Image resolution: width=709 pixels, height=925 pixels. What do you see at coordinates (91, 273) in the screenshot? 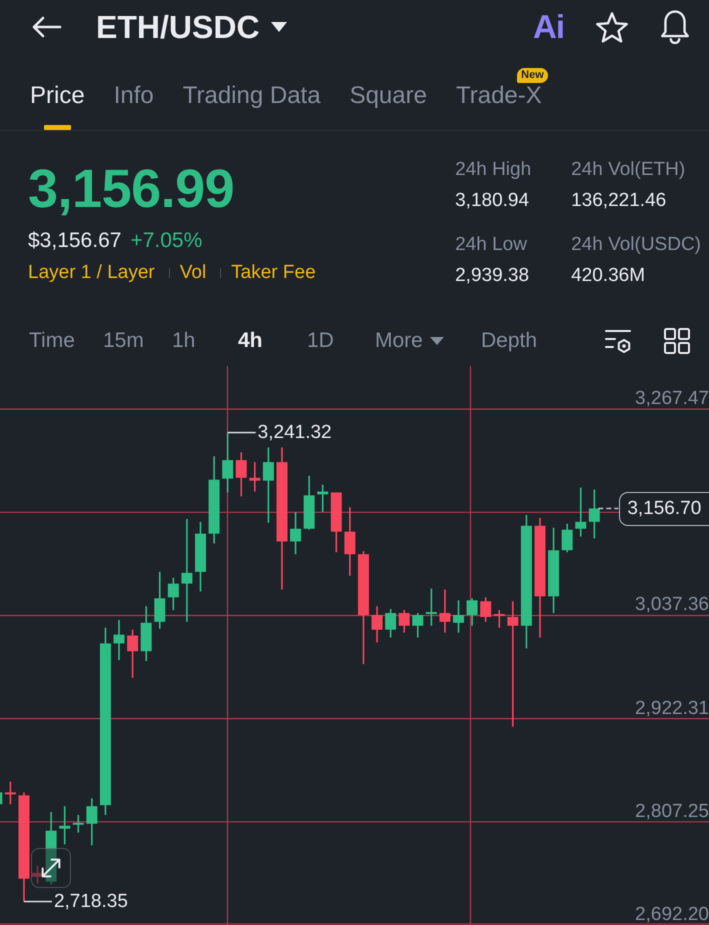
I see `tag-link: Layer 1 / Layer` at bounding box center [91, 273].